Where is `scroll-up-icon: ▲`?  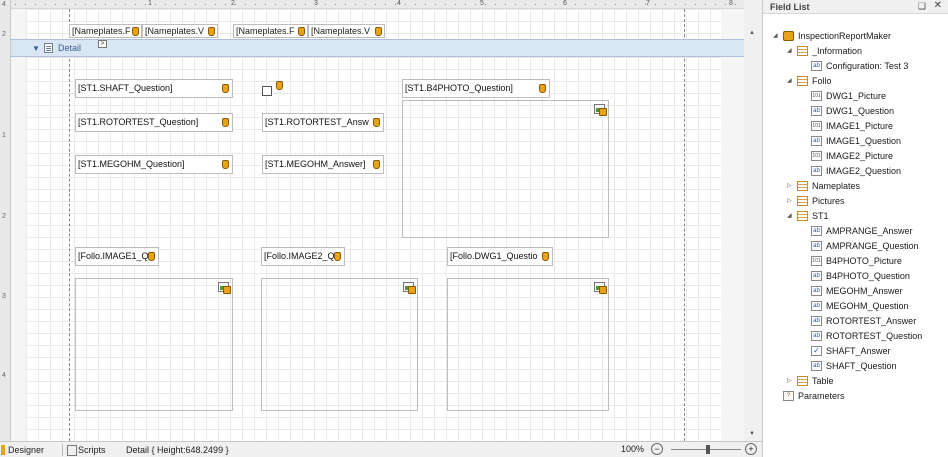 scroll-up-icon: ▲ is located at coordinates (752, 33).